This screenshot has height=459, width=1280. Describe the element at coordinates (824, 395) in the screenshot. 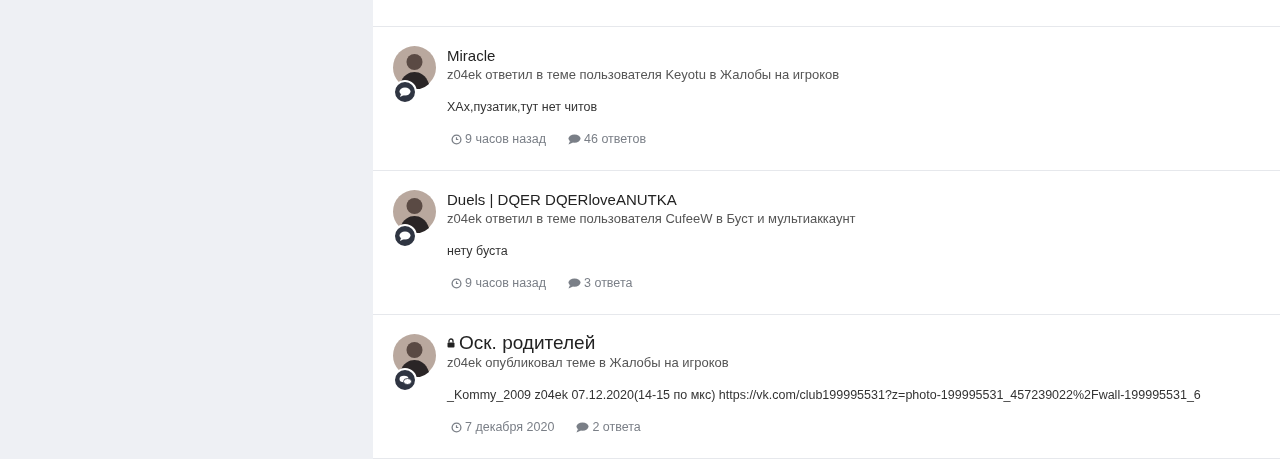

I see `post-snippet: _Kommy_2009 z04ek 07.12.2020(14-15 по мкс) https://vk.com/club199995531?z=photo-199995531_457239022%2Fwall-199995531_6` at that location.